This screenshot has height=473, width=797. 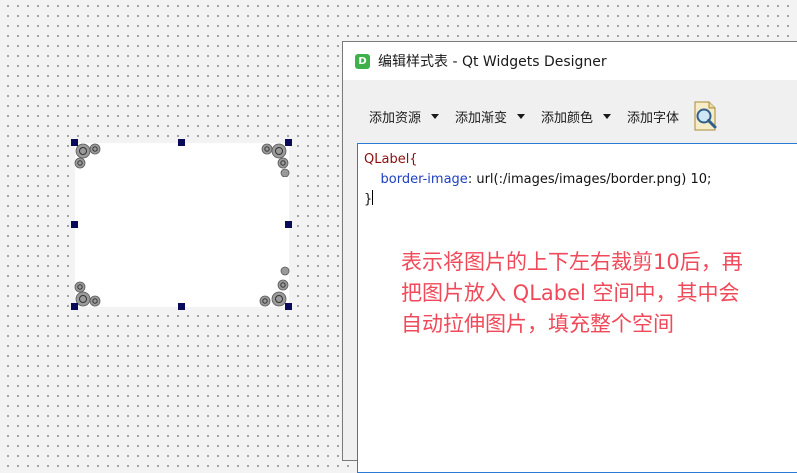 I want to click on annotation-line-3: 自动拉伸图片，填充整个空间, so click(x=537, y=324).